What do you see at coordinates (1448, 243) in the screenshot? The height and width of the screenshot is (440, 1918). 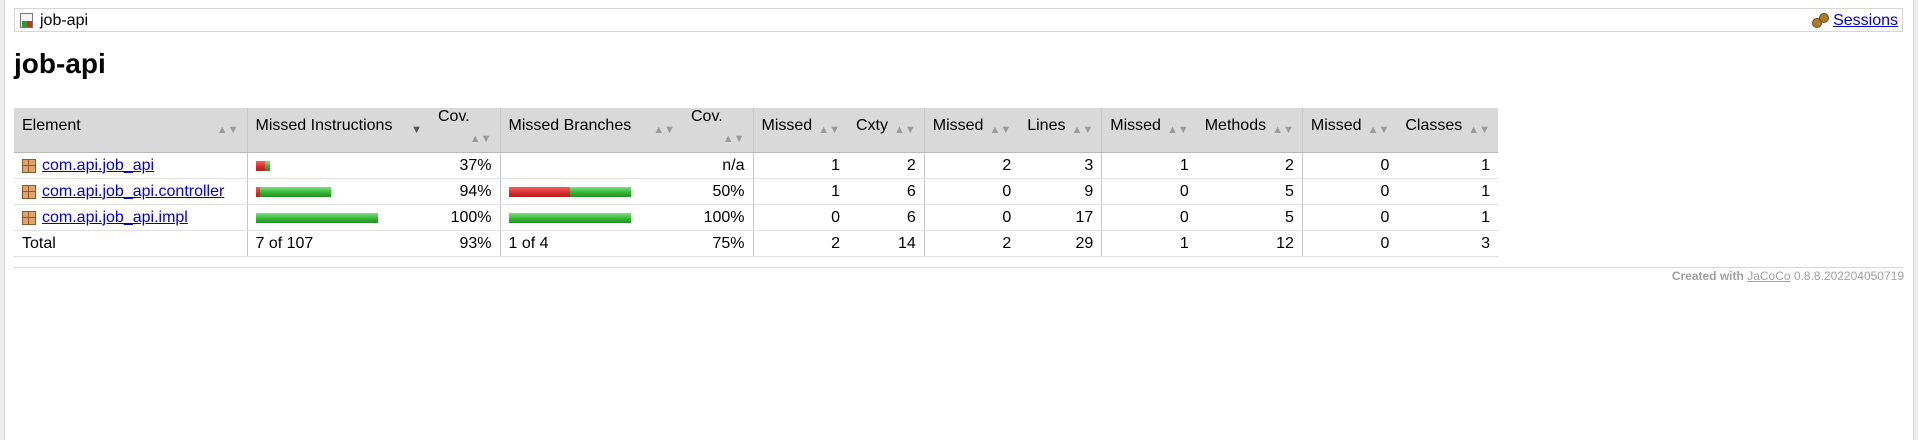 I see `total-classes: 3` at bounding box center [1448, 243].